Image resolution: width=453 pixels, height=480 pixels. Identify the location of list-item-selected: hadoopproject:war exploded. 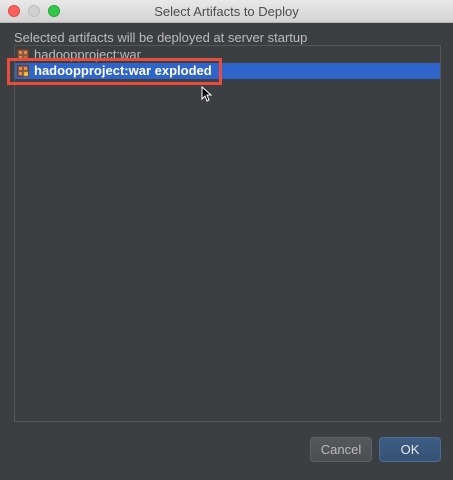
(227, 71).